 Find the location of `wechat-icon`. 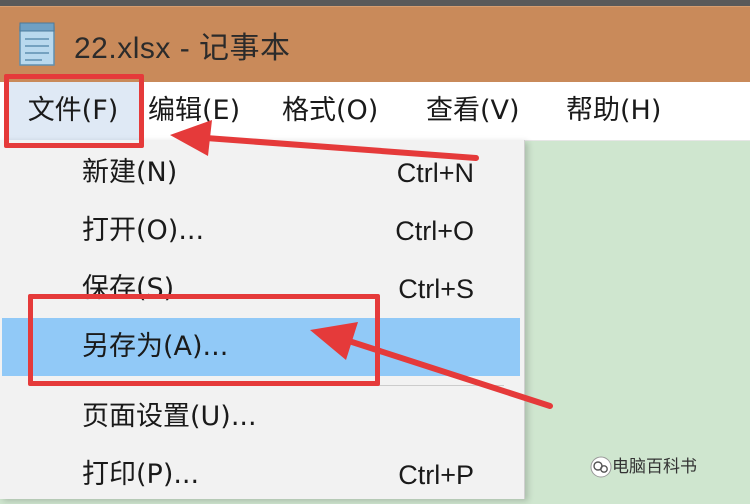

wechat-icon is located at coordinates (601, 467).